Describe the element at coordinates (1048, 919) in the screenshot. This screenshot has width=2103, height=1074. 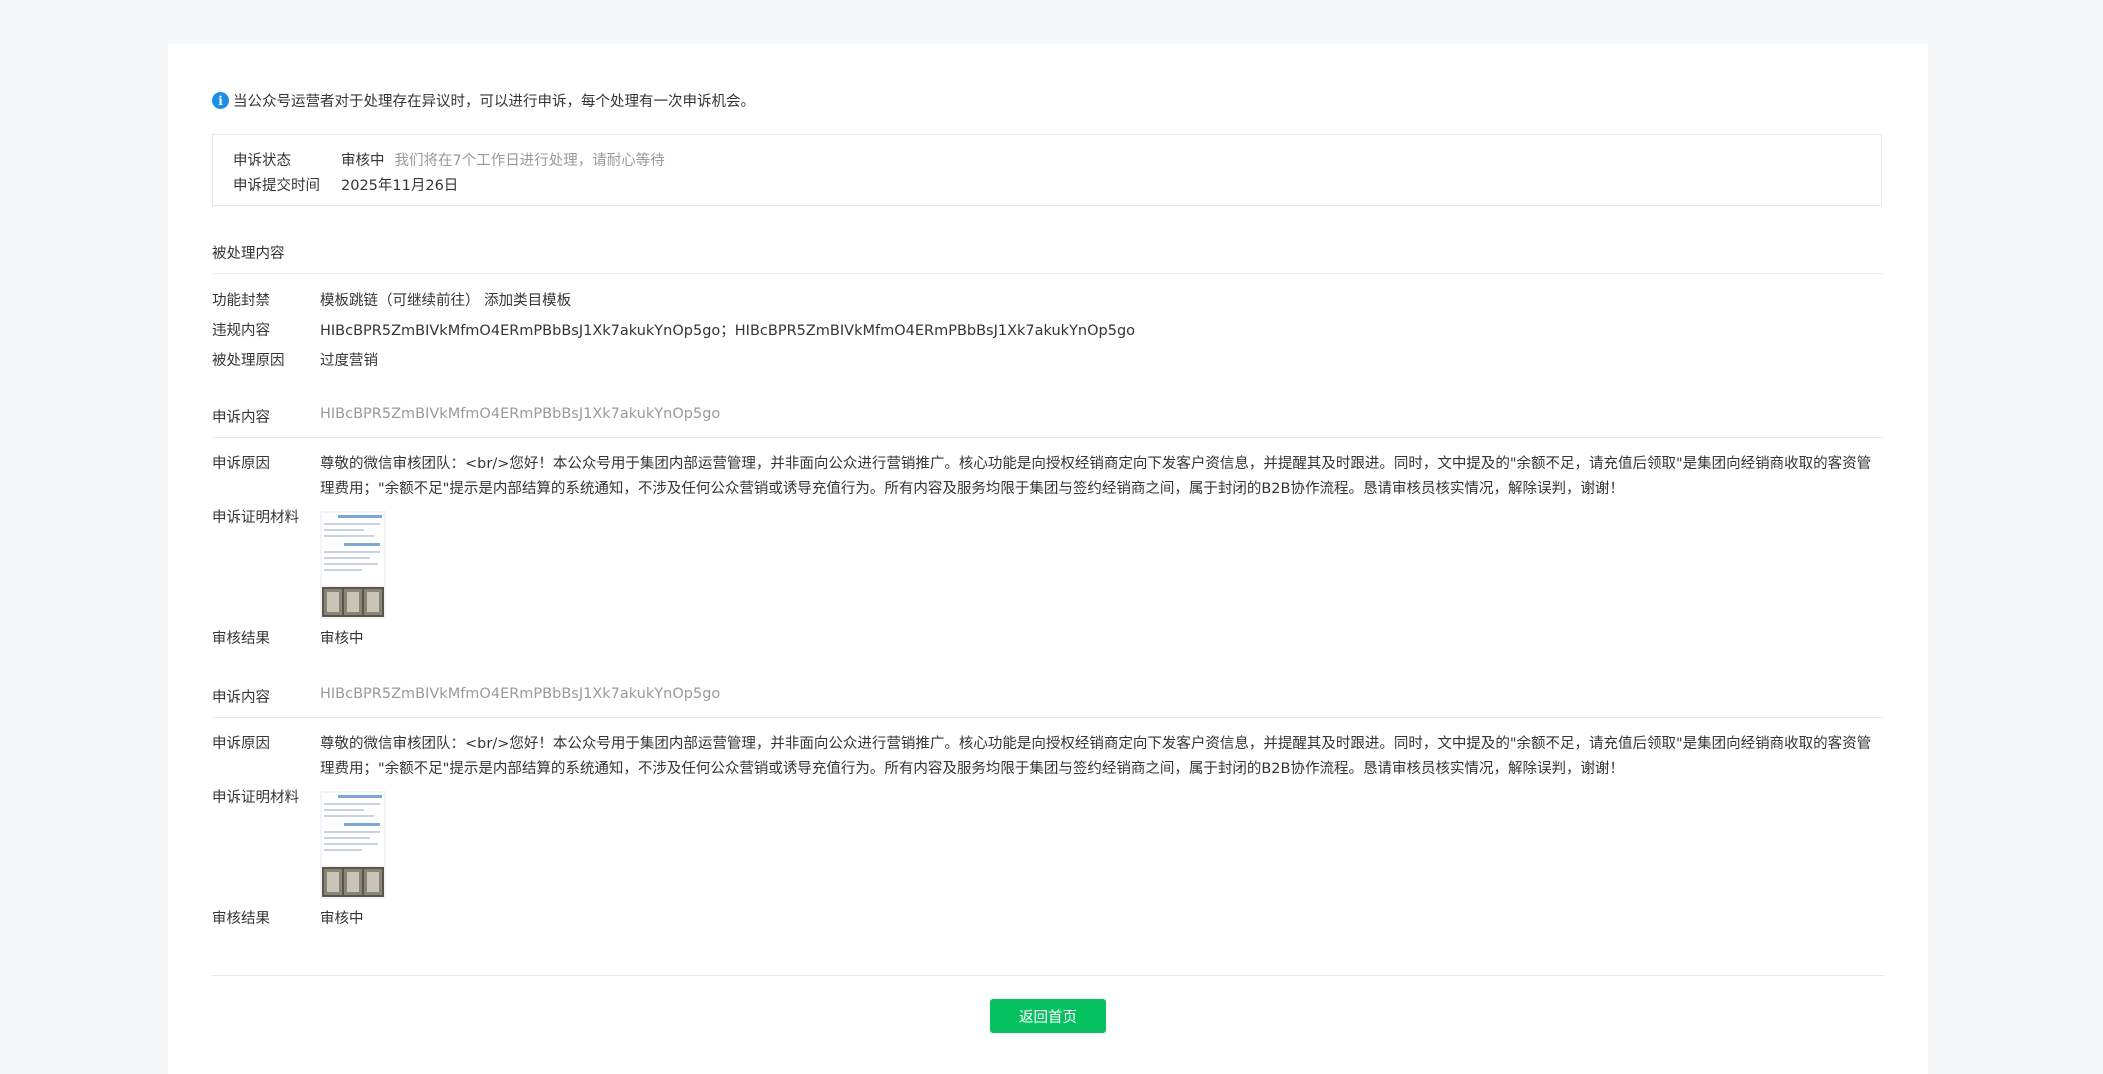
I see `appeal-2-result-row: 审核结果 审核中` at that location.